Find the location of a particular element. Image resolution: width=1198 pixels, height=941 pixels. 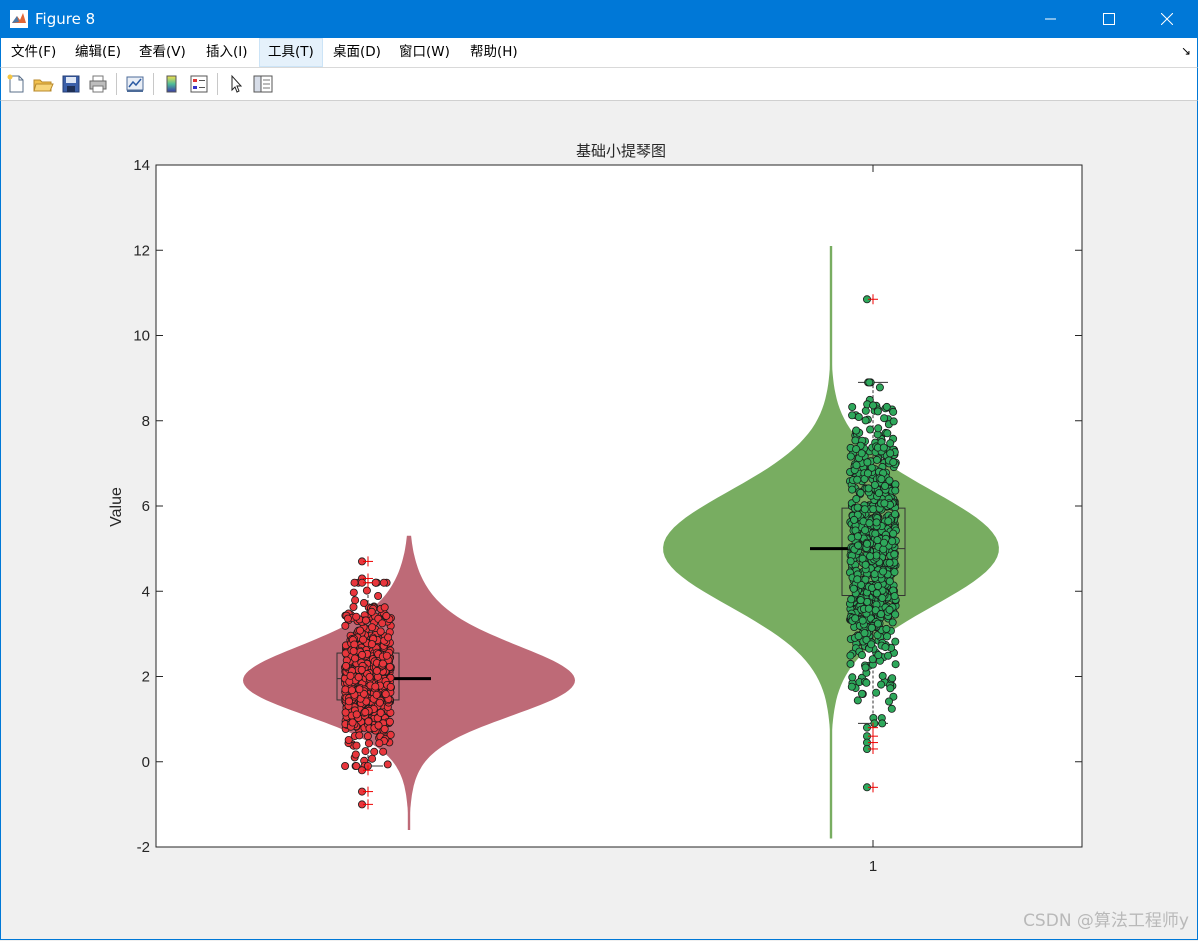

menu-tools: 工具(T) is located at coordinates (291, 52).